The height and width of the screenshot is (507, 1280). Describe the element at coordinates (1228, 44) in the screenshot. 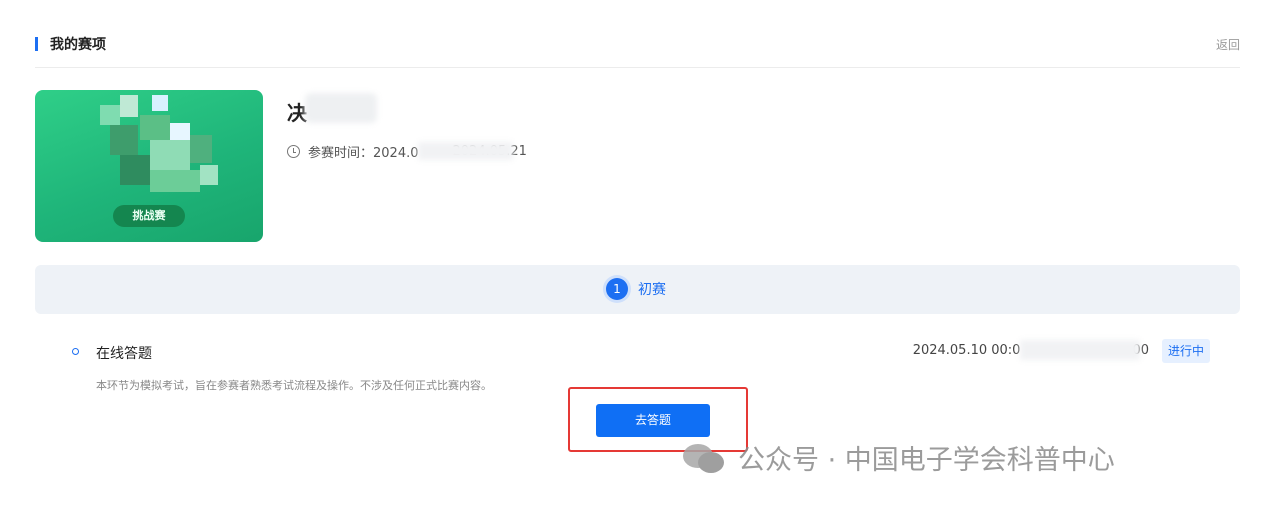

I see `back-link: 返回` at that location.